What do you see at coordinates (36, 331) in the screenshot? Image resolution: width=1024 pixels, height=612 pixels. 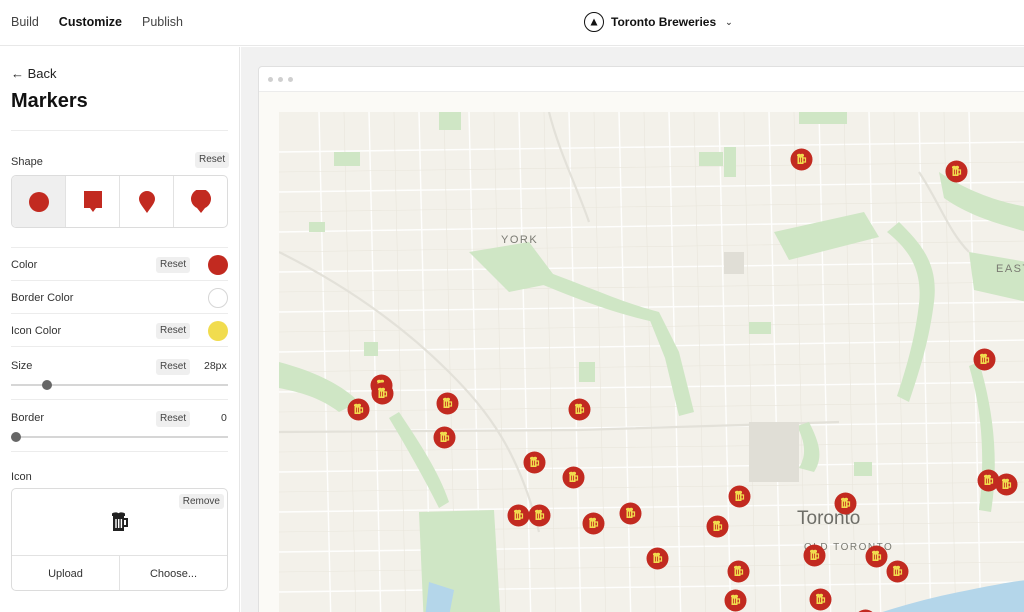 I see `icon-color-label: Icon Color` at bounding box center [36, 331].